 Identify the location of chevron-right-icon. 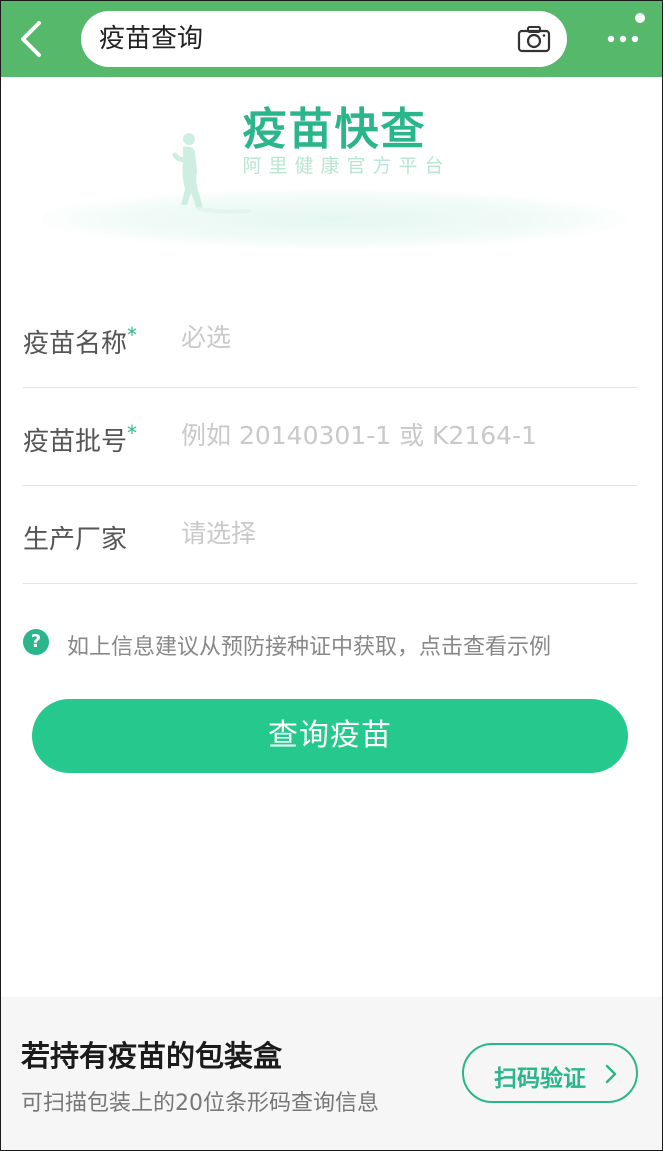
(611, 1074).